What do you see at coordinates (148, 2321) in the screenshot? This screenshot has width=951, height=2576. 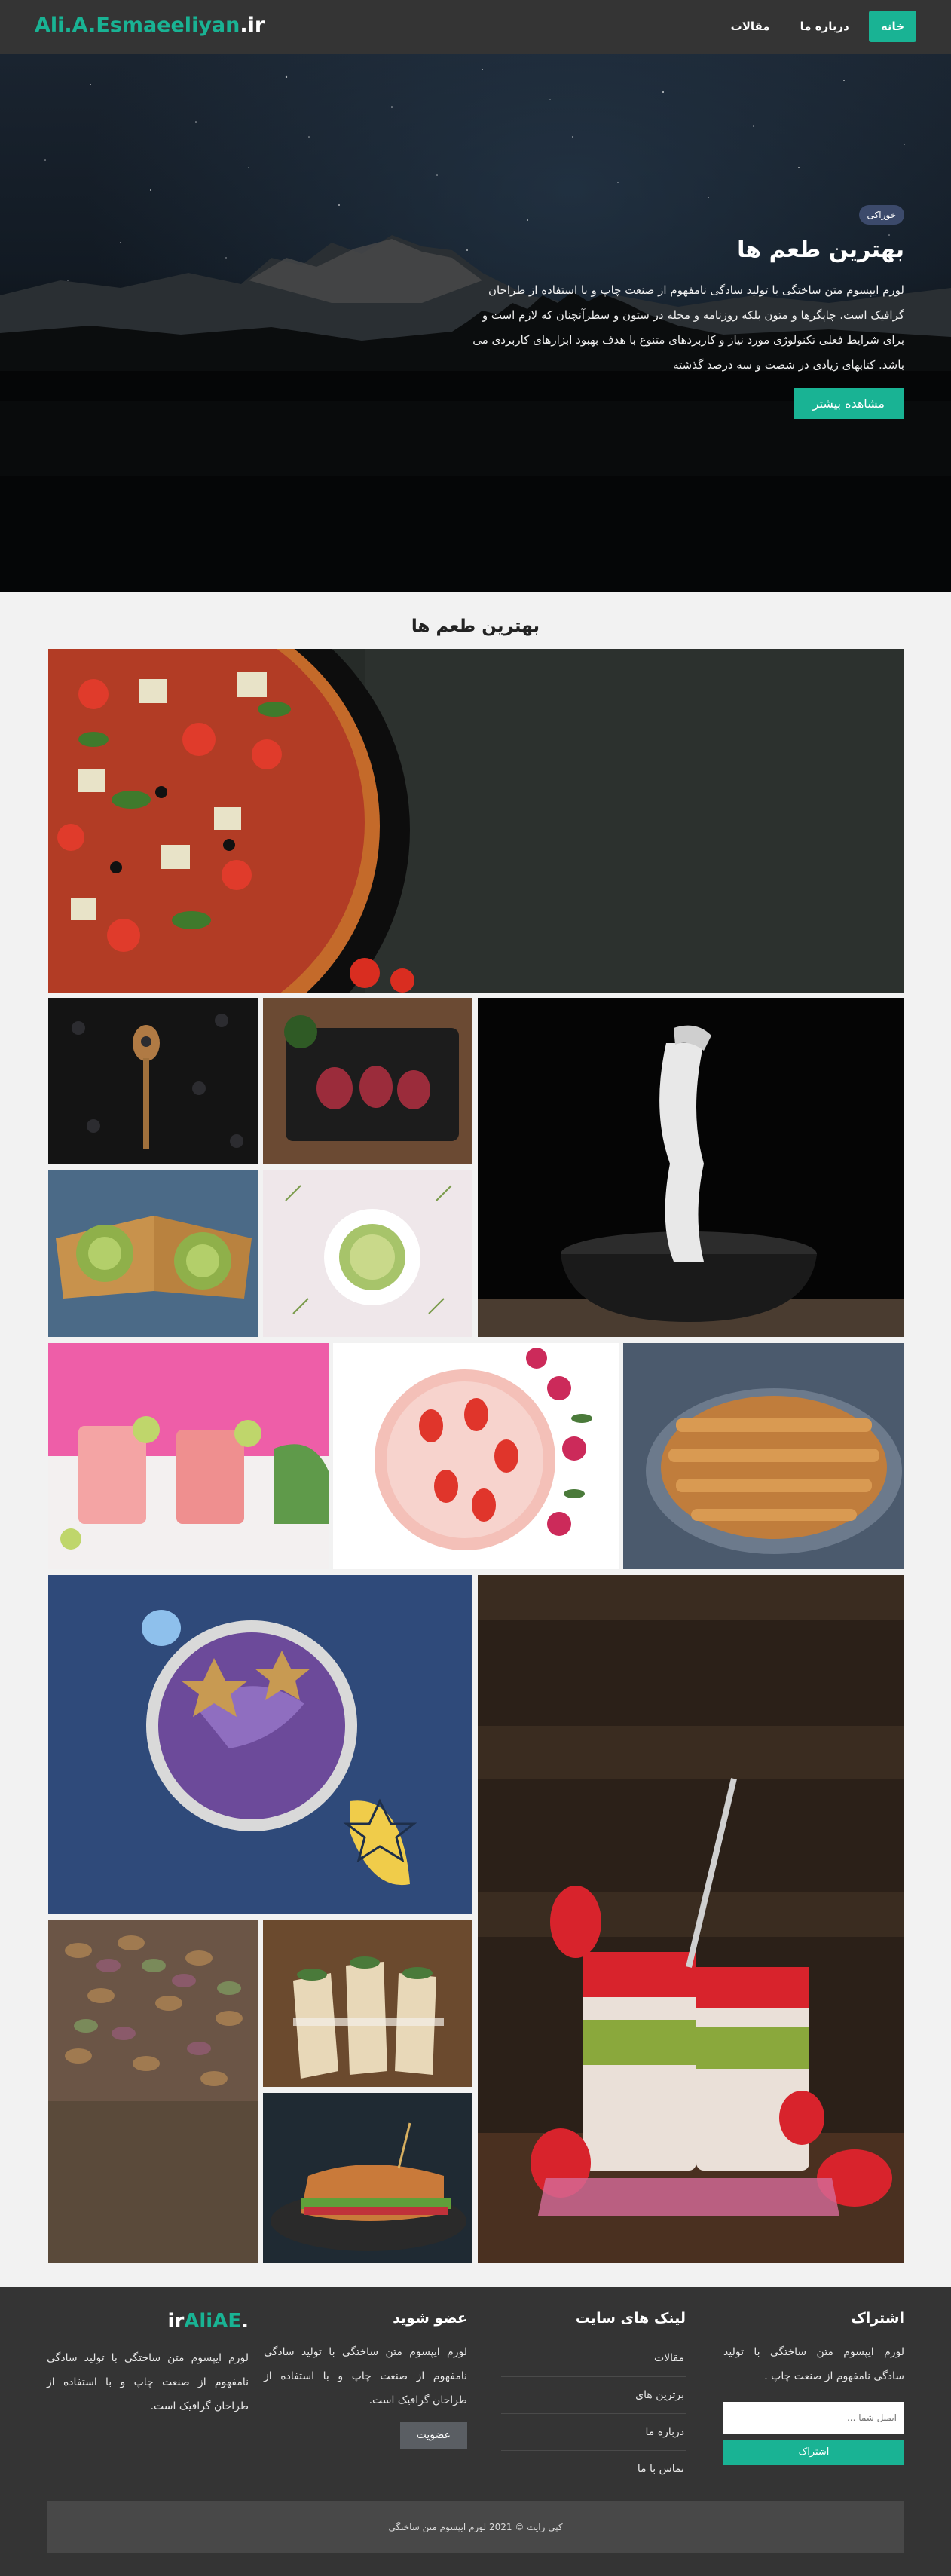 I see `footer-logo: .irAliAE` at bounding box center [148, 2321].